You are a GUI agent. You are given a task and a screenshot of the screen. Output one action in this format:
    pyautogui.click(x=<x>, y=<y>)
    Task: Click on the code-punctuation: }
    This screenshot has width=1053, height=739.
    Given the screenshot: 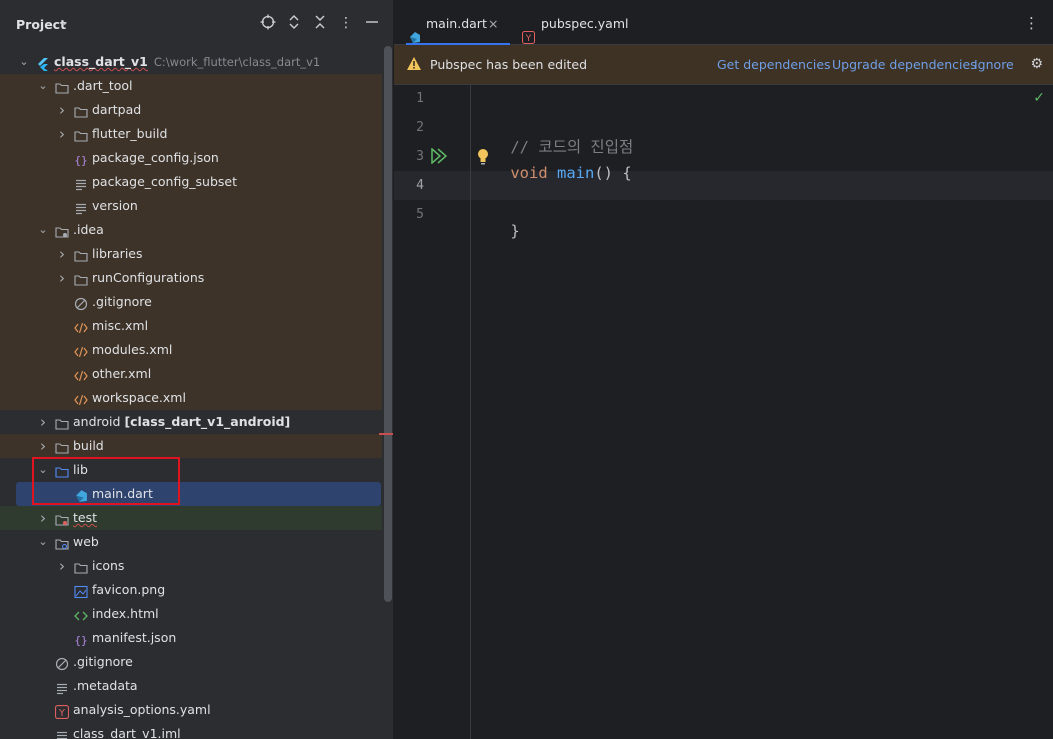 What is the action you would take?
    pyautogui.click(x=515, y=231)
    